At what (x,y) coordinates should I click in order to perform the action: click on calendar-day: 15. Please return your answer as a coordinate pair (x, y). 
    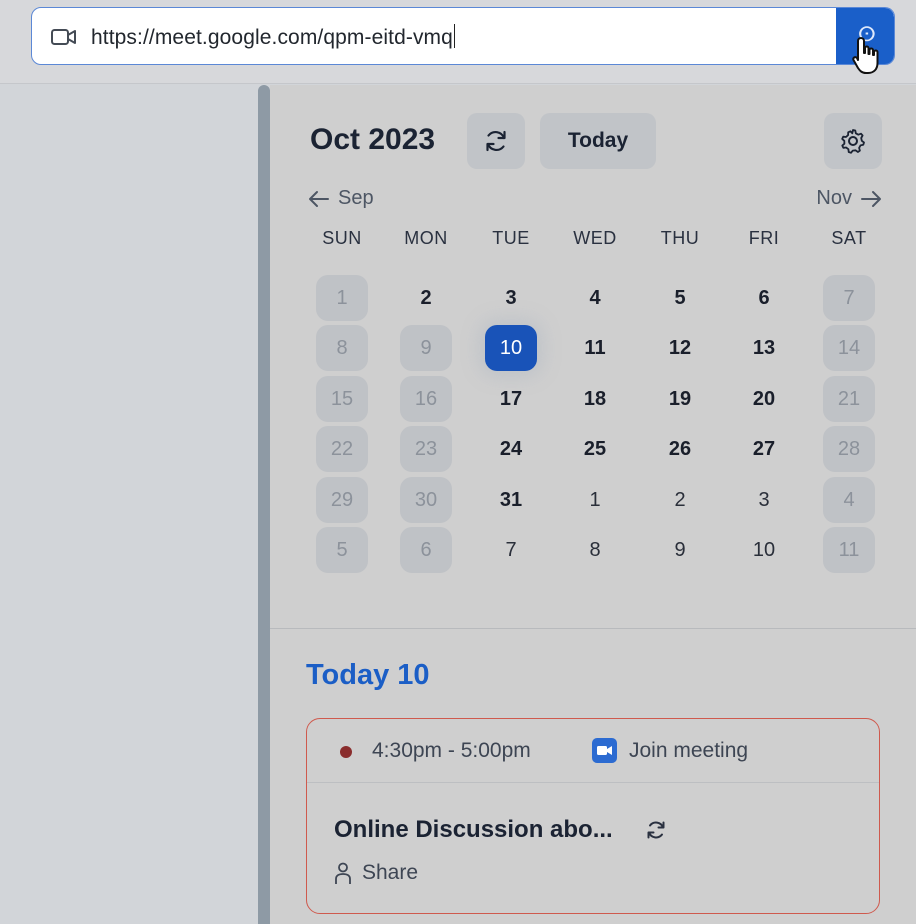
    Looking at the image, I should click on (342, 399).